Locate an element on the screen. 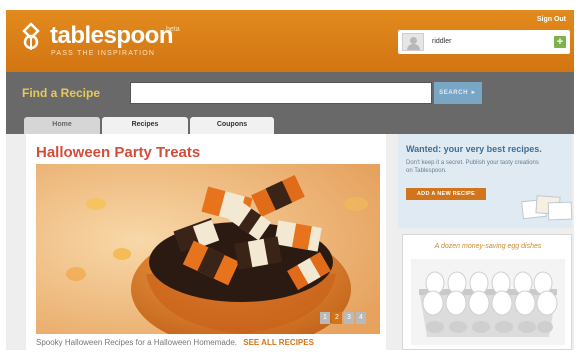 This screenshot has width=580, height=354. see-all-recipes-link: SEE ALL RECIPES is located at coordinates (278, 342).